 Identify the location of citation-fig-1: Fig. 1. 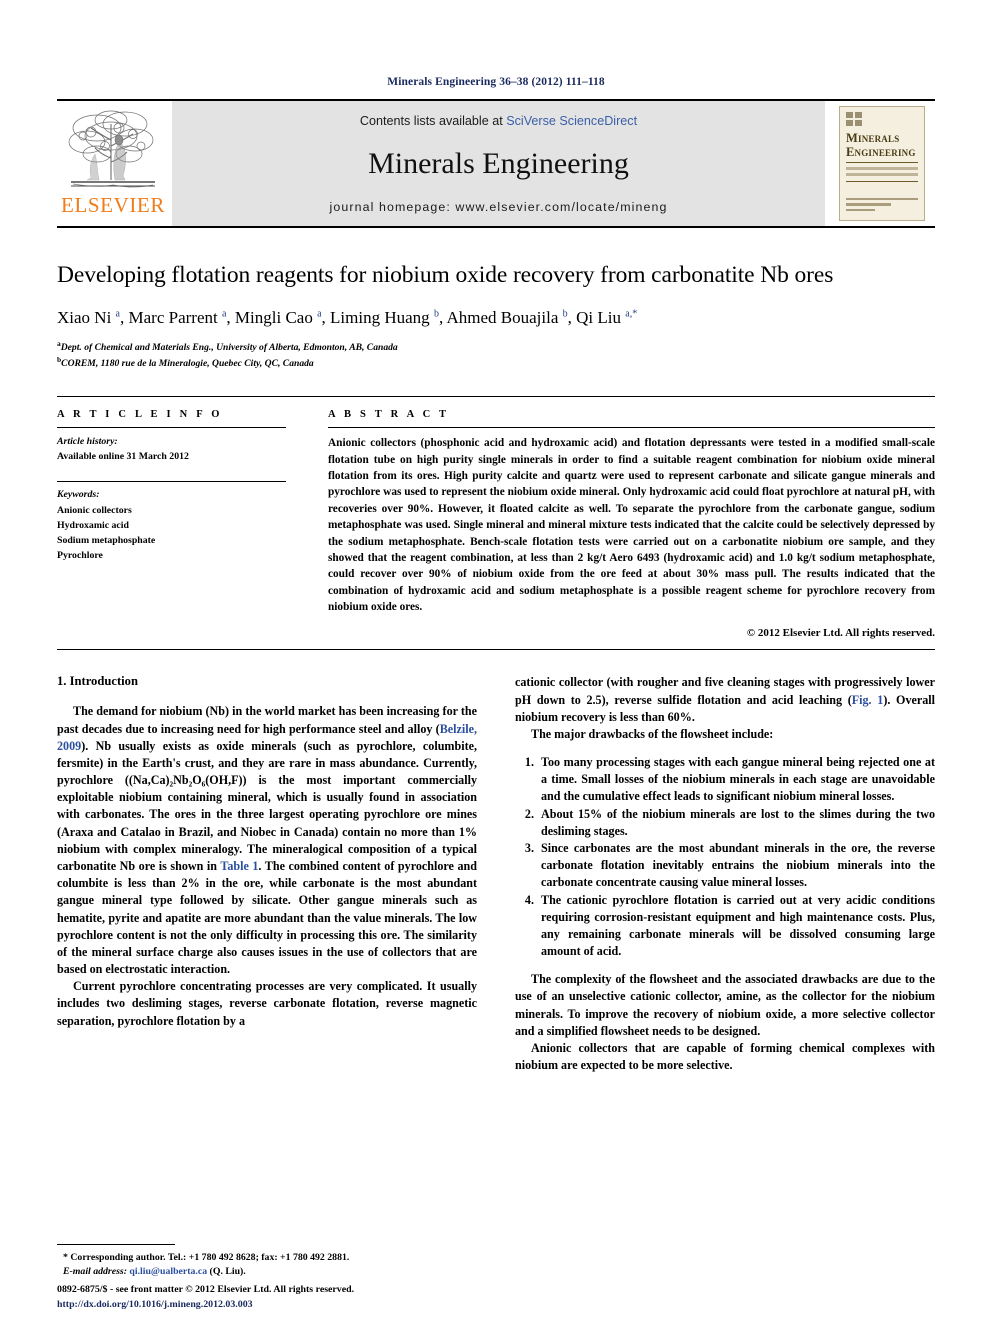
(868, 700).